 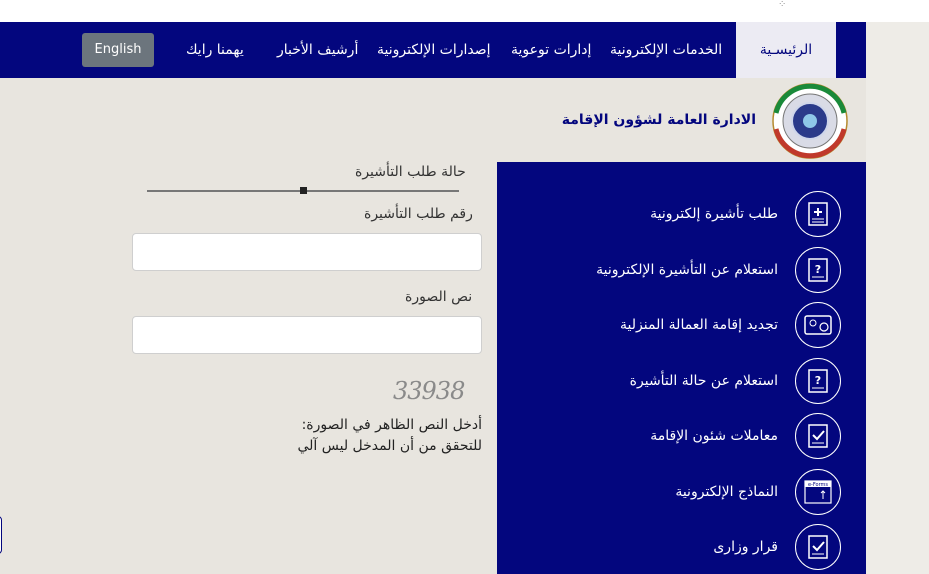 What do you see at coordinates (429, 391) in the screenshot?
I see `captcha-image: 33938` at bounding box center [429, 391].